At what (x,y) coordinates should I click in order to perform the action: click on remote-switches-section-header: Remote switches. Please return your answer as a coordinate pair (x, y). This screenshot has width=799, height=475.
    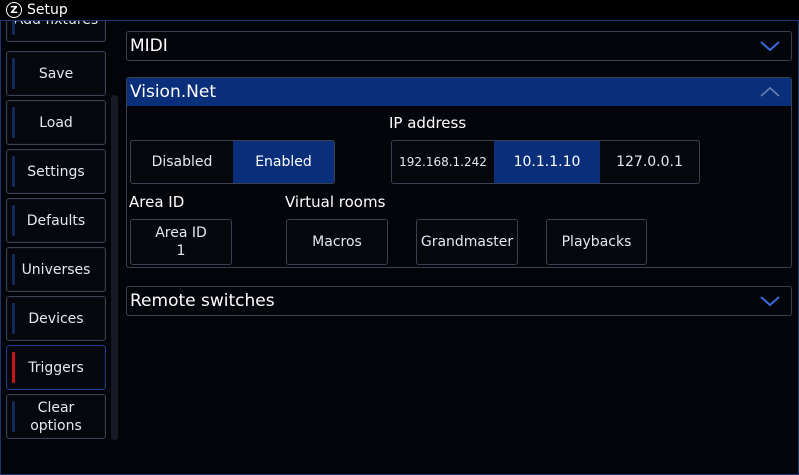
    Looking at the image, I should click on (459, 301).